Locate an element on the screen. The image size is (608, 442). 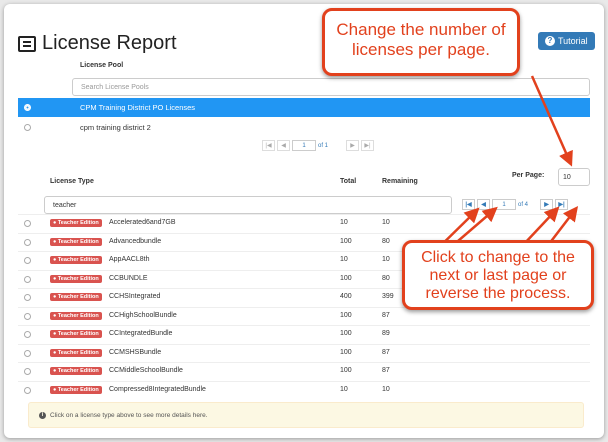
per-page-callout: Change the number of licenses per page. is located at coordinates (421, 42).